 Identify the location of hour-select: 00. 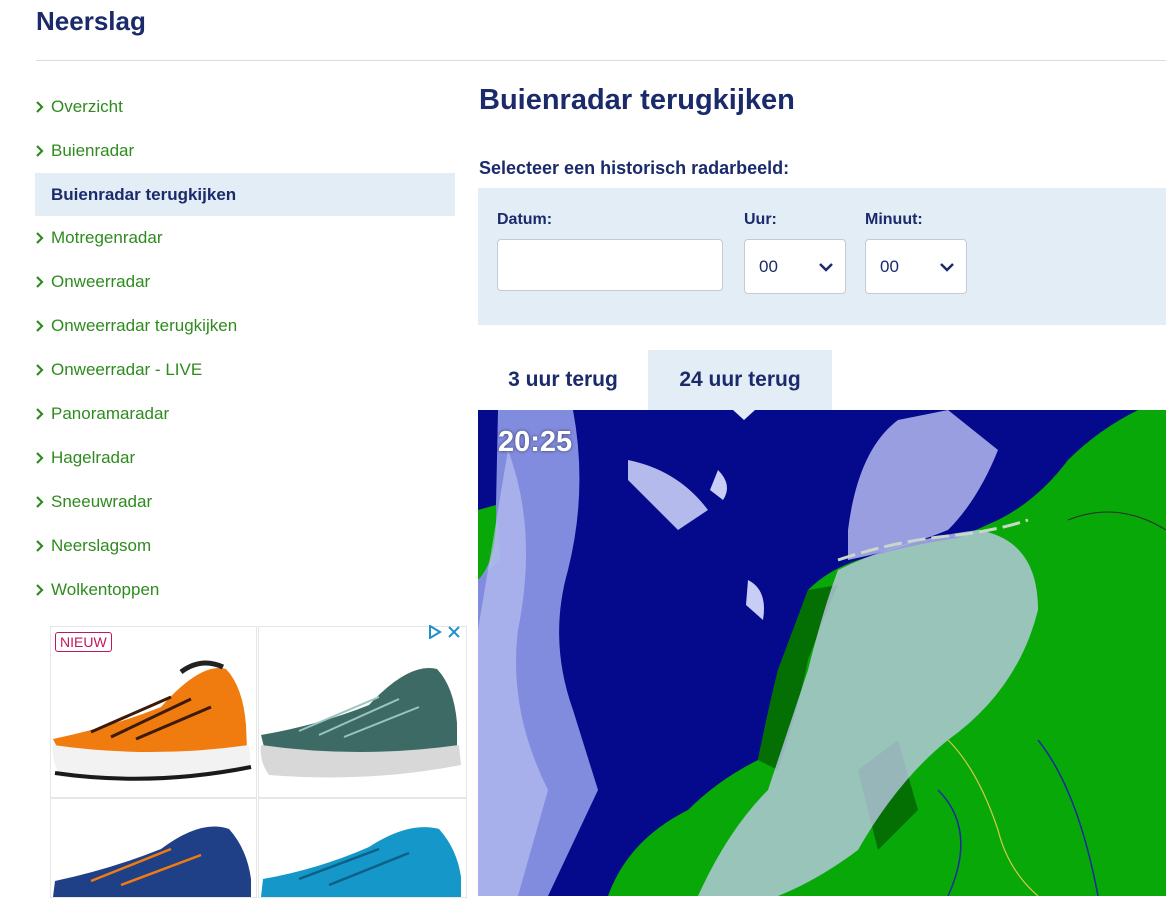
(795, 266).